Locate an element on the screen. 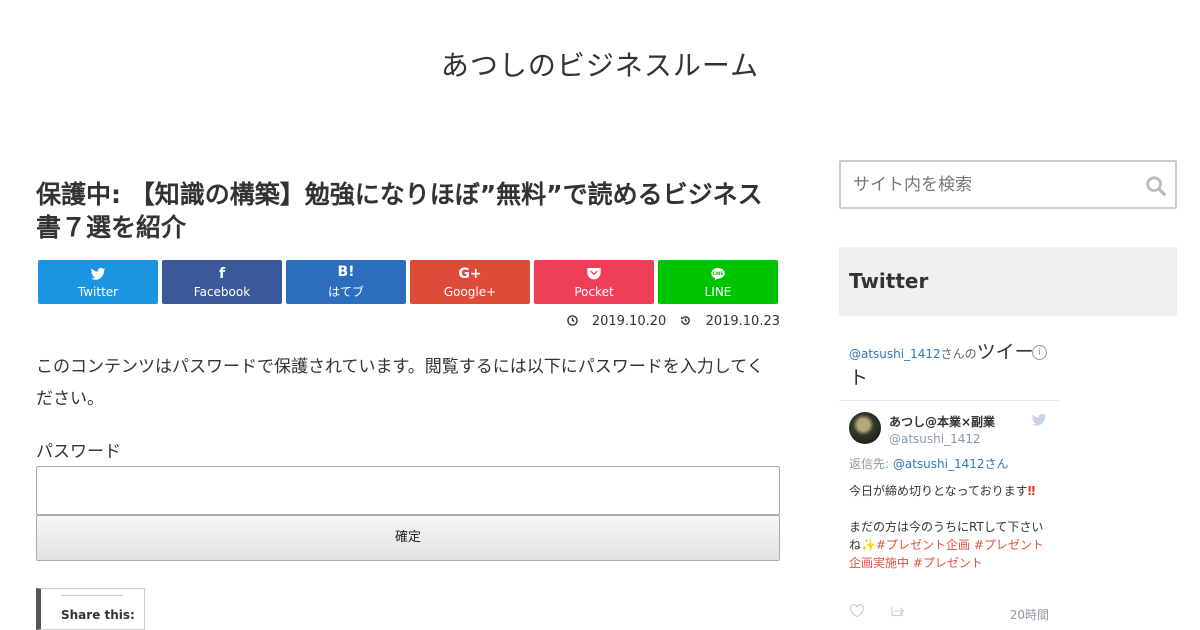 This screenshot has height=630, width=1200. submit-button: 確定 is located at coordinates (408, 538).